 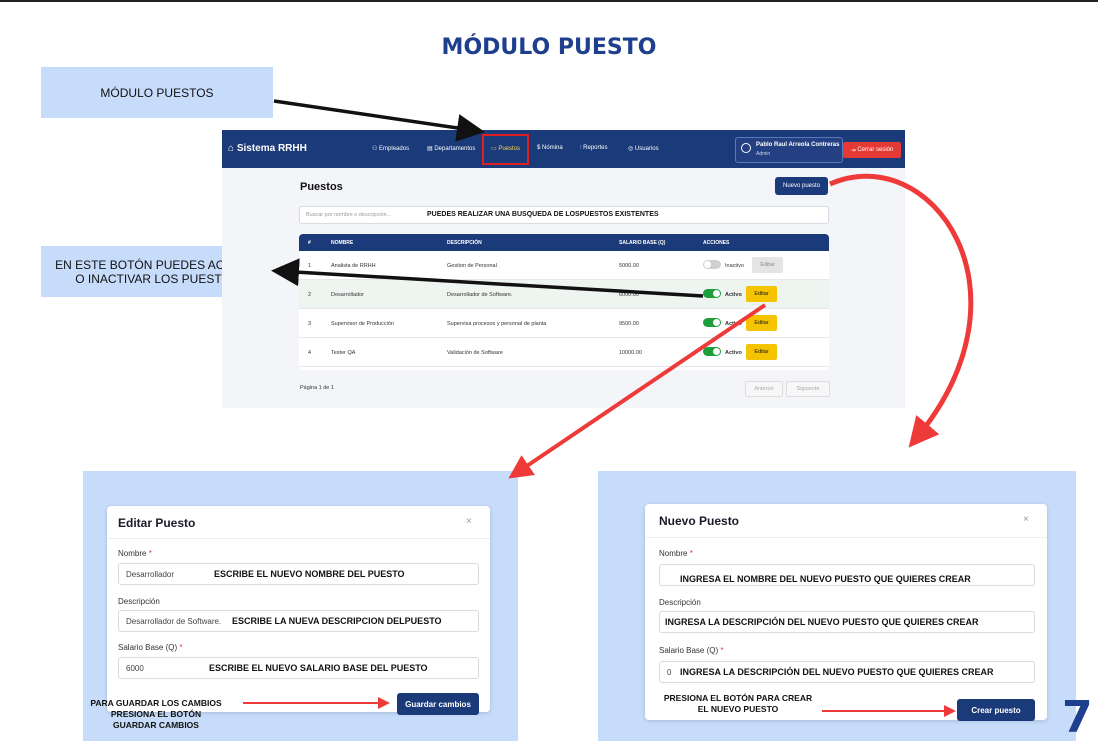 I want to click on arrow-toggle-callout, so click(x=487, y=278).